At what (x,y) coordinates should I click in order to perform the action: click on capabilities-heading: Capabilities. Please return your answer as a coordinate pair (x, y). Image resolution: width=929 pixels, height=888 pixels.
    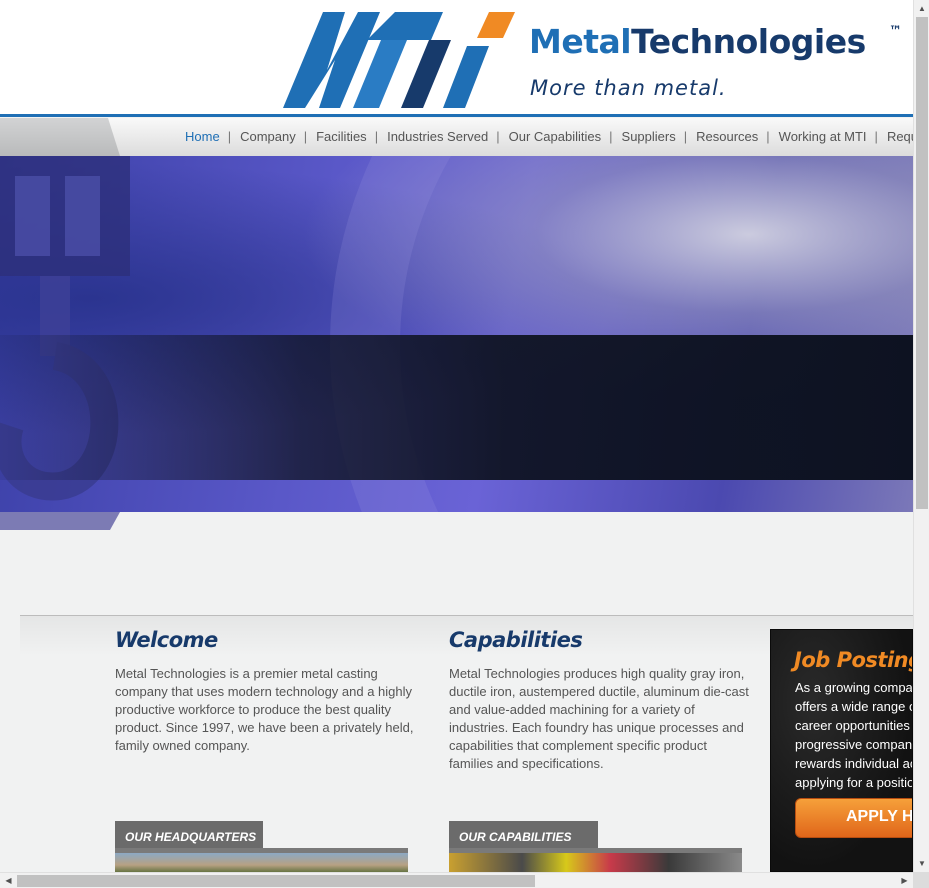
    Looking at the image, I should click on (516, 640).